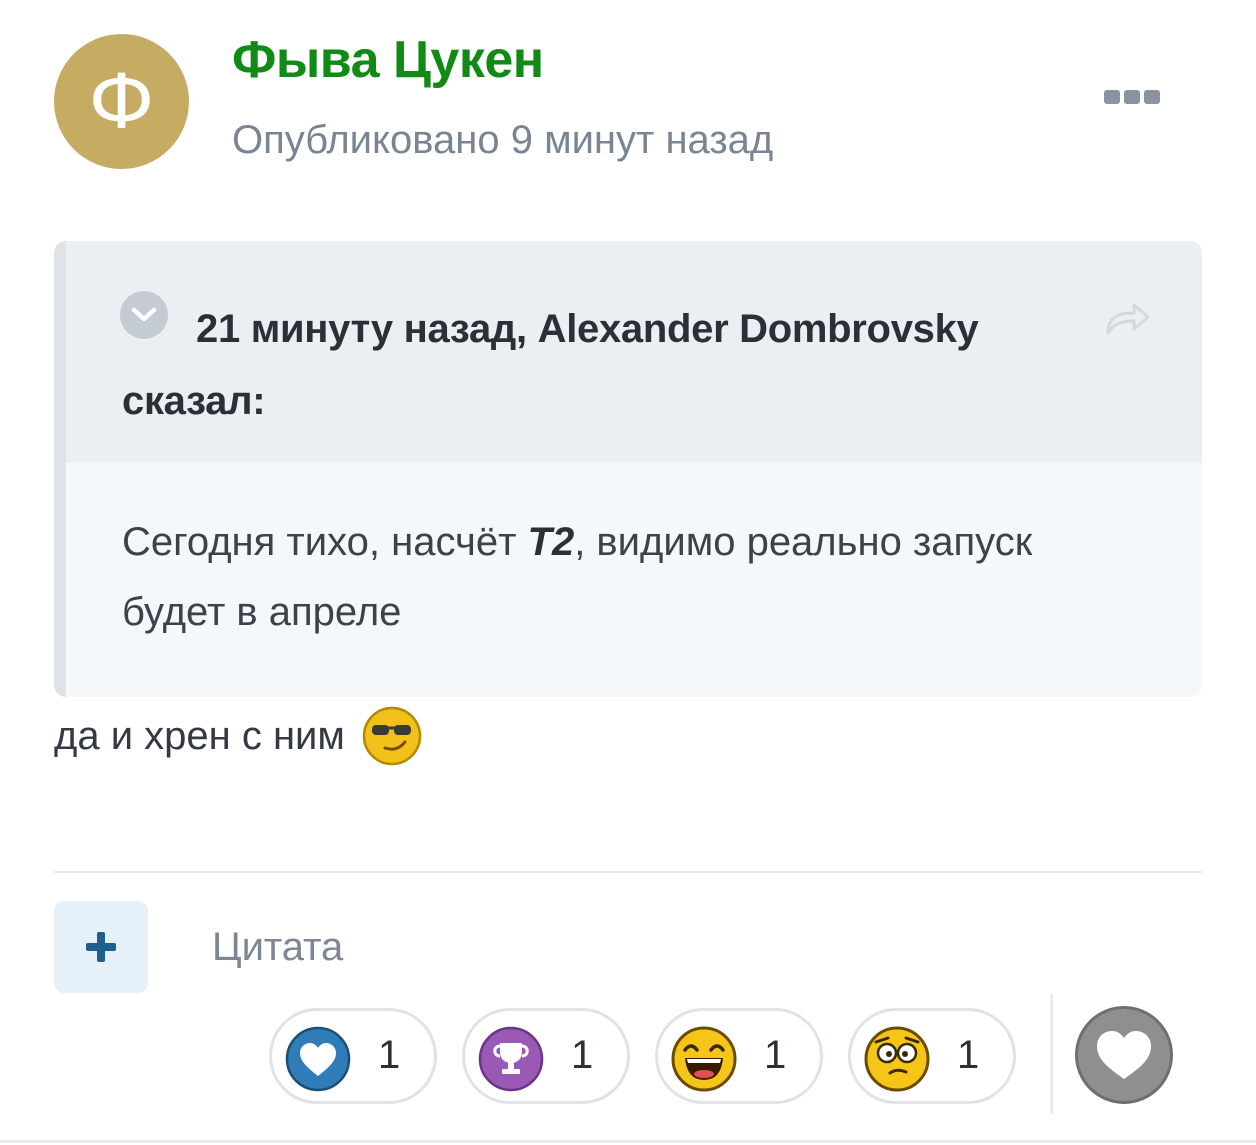 This screenshot has width=1256, height=1145. What do you see at coordinates (277, 947) in the screenshot?
I see `quote-button: Цитата` at bounding box center [277, 947].